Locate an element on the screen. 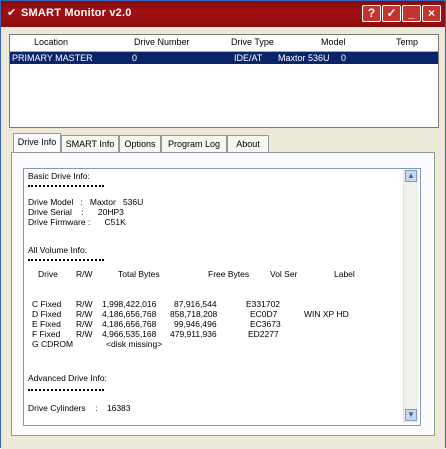  vol-row-volser: ED2277 is located at coordinates (263, 334).